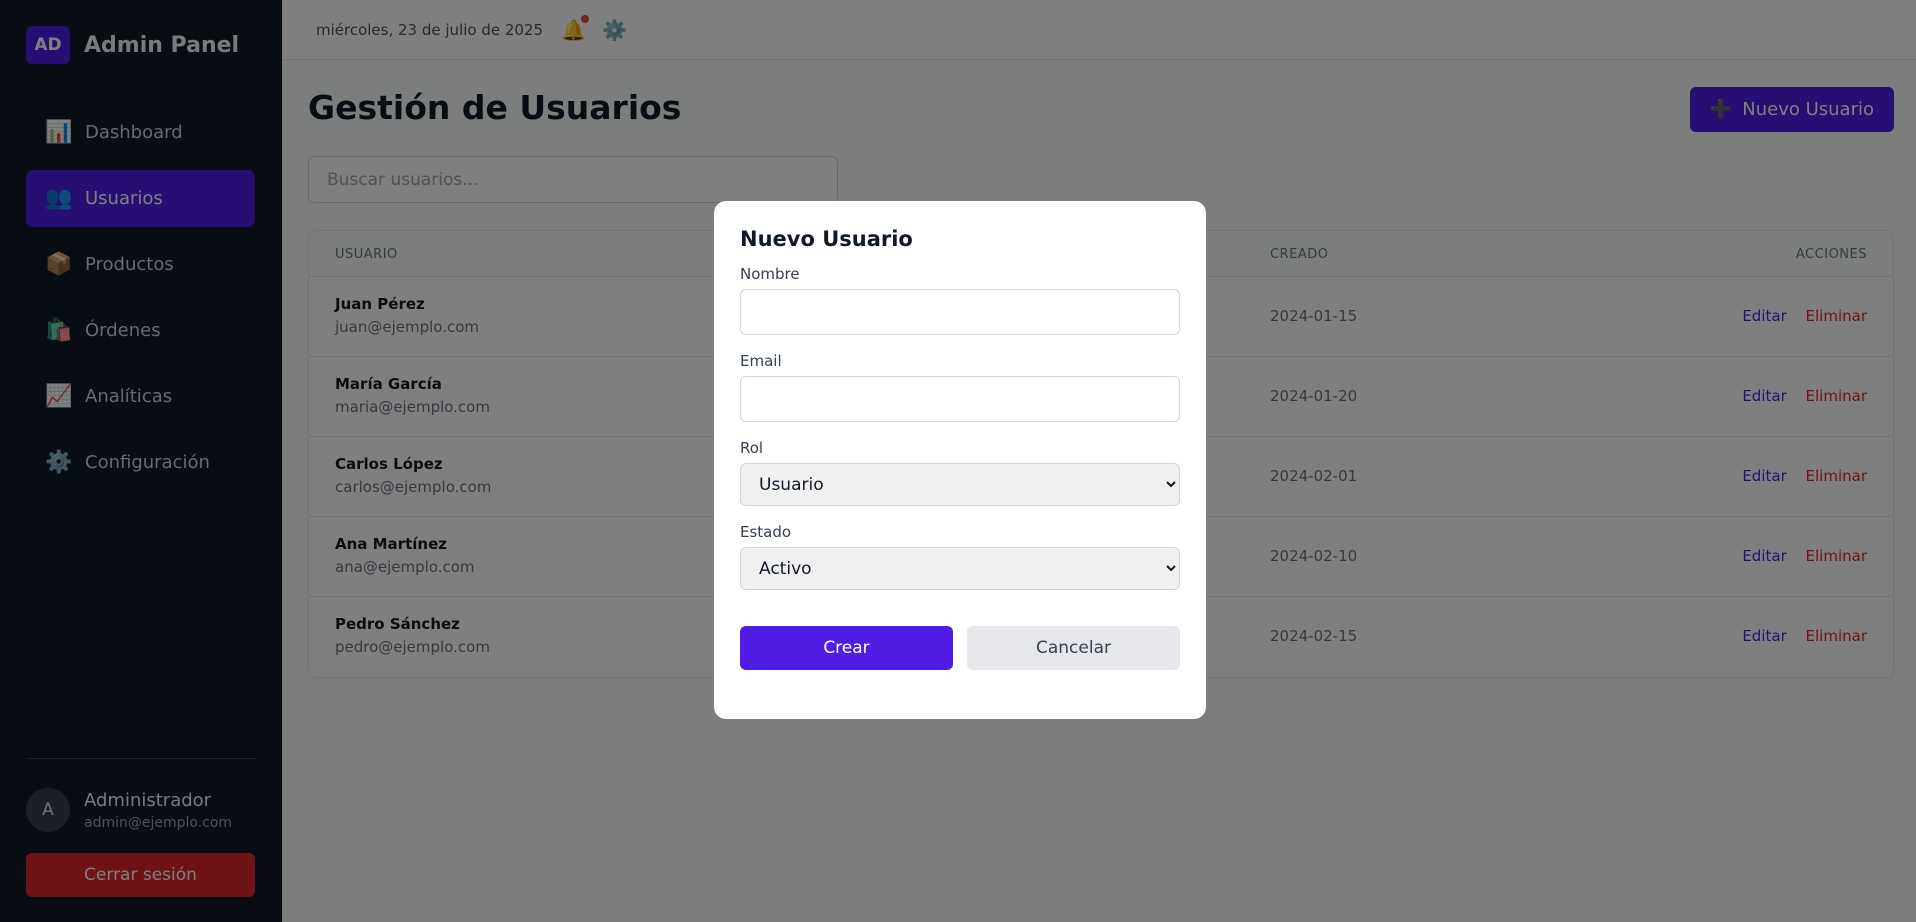 This screenshot has width=1916, height=922. What do you see at coordinates (846, 648) in the screenshot?
I see `create-button: Crear` at bounding box center [846, 648].